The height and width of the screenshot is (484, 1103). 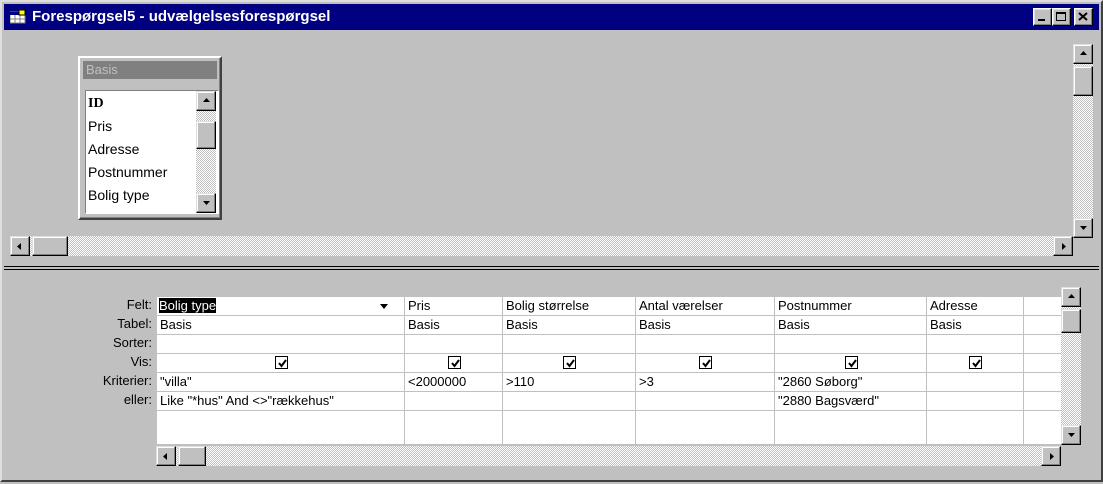 I want to click on or-cell: "2880 Bagsværd", so click(x=850, y=401).